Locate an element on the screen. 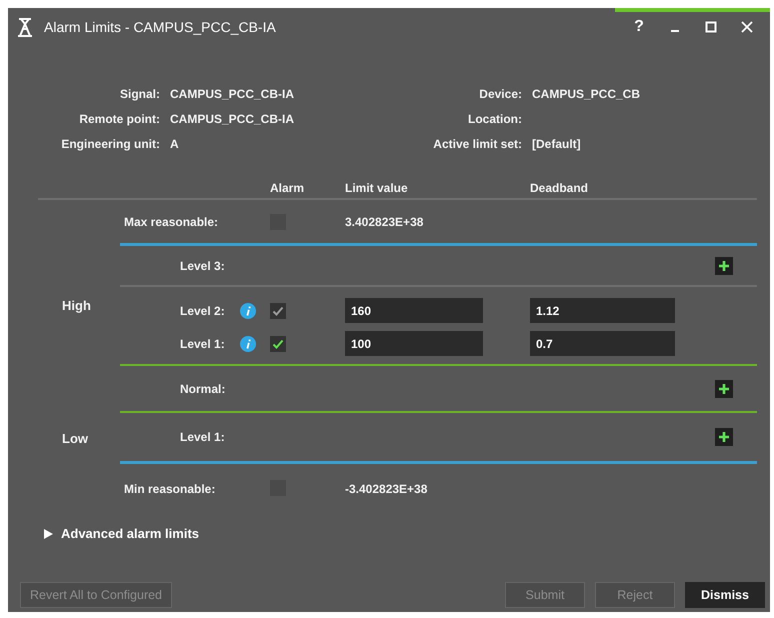 The height and width of the screenshot is (618, 774). column-header: Alarm is located at coordinates (288, 188).